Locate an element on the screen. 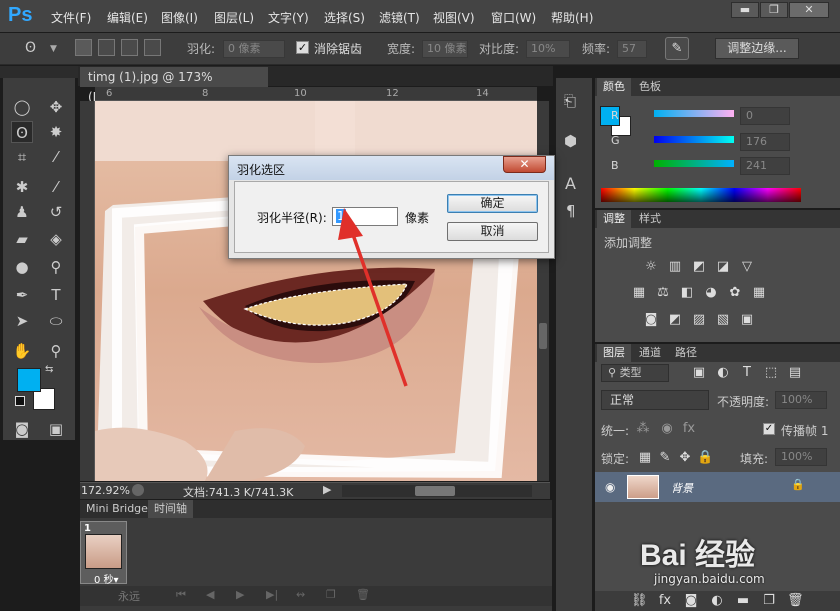 This screenshot has width=840, height=611. tab-paths: 路径 is located at coordinates (686, 353).